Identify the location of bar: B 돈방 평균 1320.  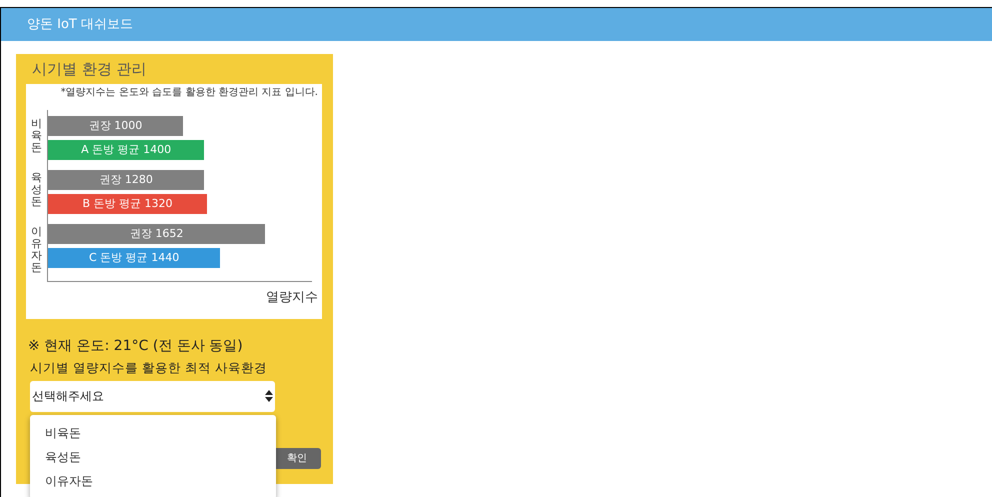
(127, 204).